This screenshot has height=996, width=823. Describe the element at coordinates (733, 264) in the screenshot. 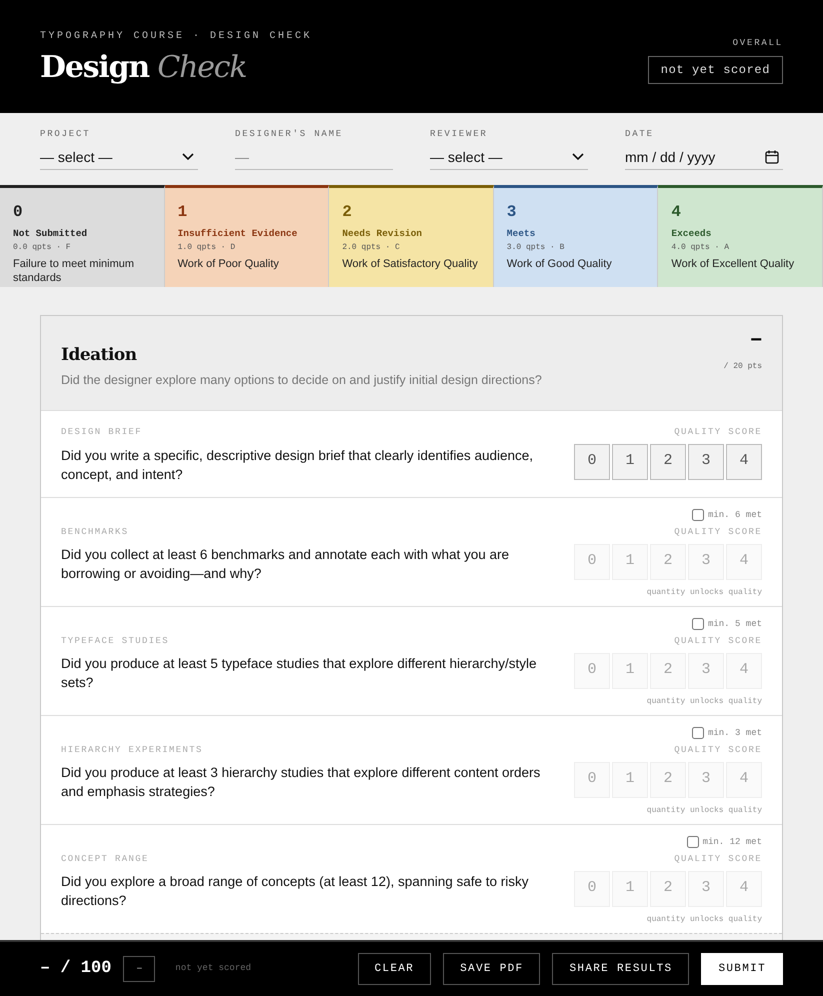

I see `level-description: Work of Excellent Quality` at that location.